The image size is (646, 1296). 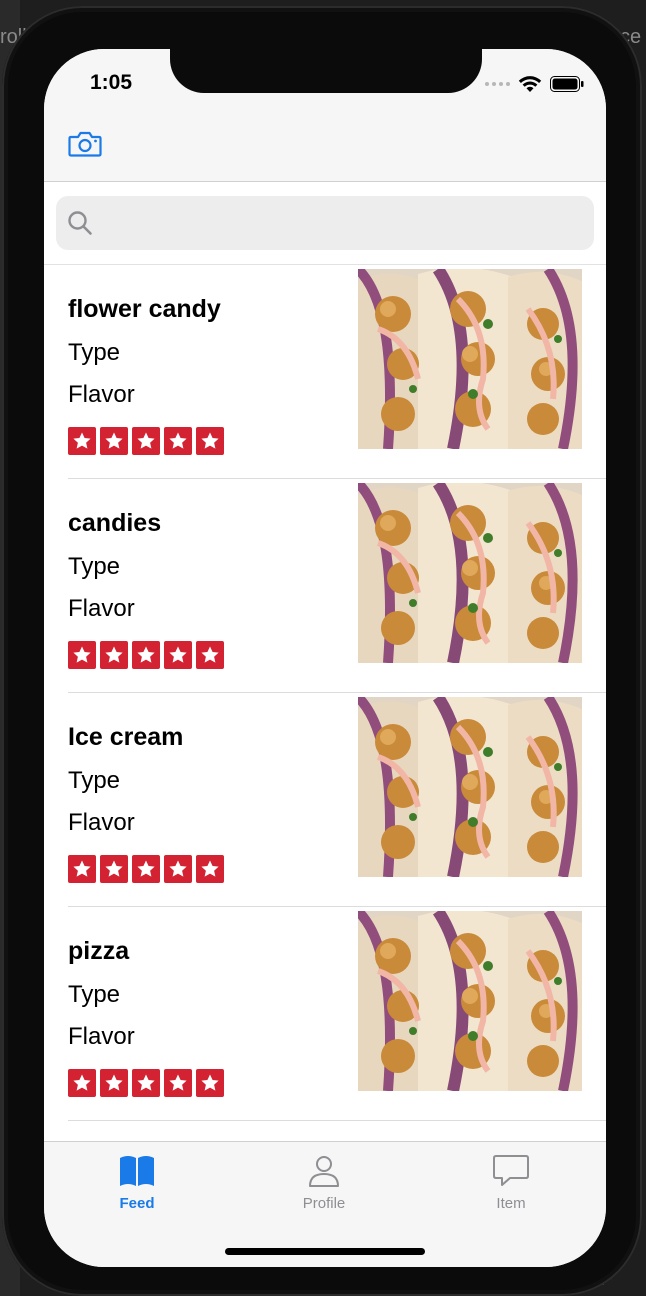 What do you see at coordinates (144, 309) in the screenshot?
I see `item-title: flower candy` at bounding box center [144, 309].